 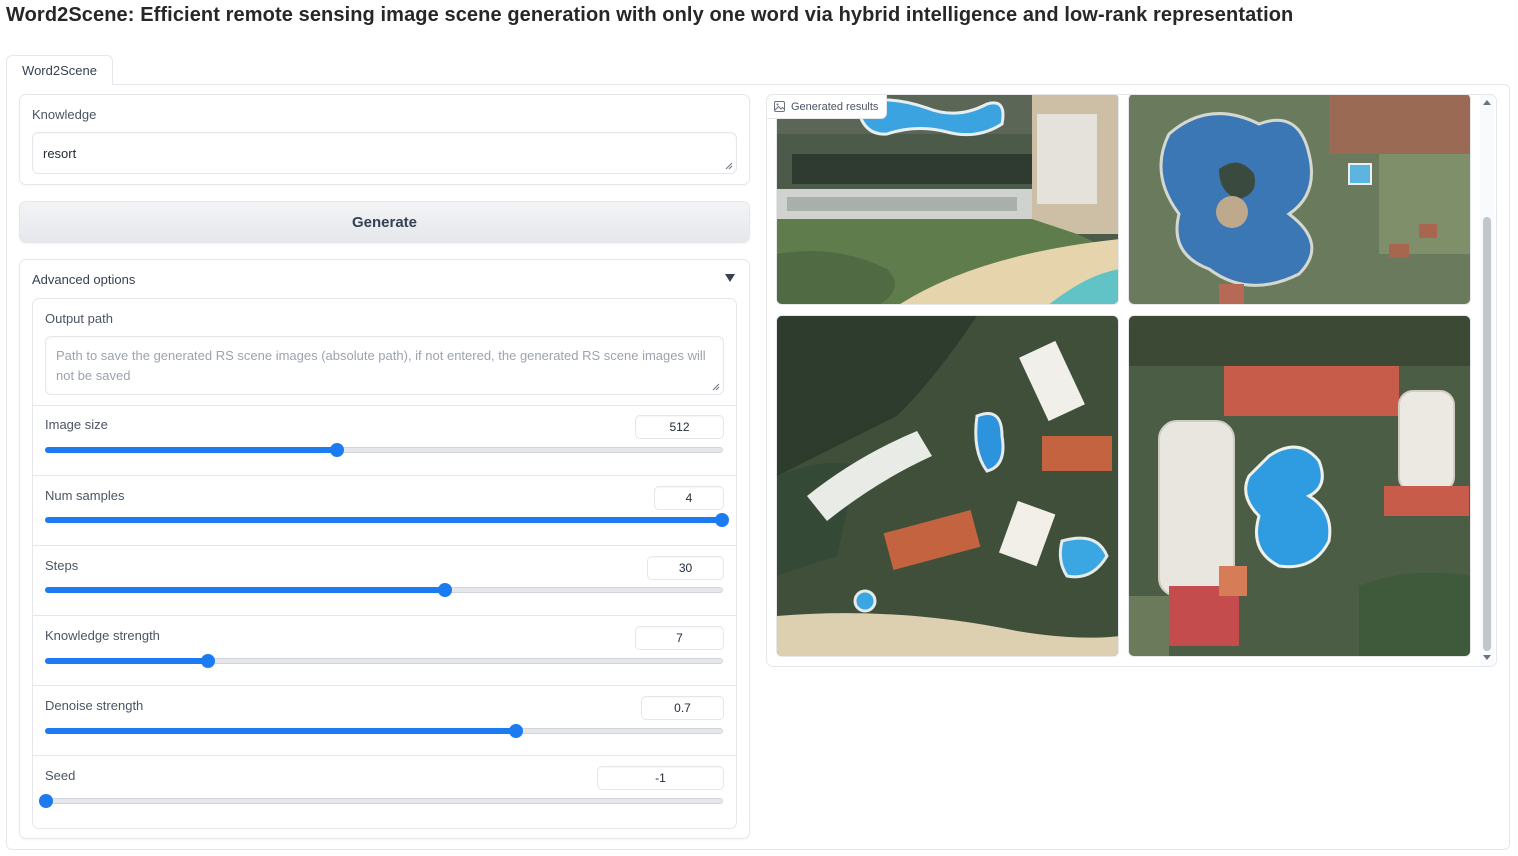 What do you see at coordinates (689, 498) in the screenshot?
I see `num-samples-number: 4` at bounding box center [689, 498].